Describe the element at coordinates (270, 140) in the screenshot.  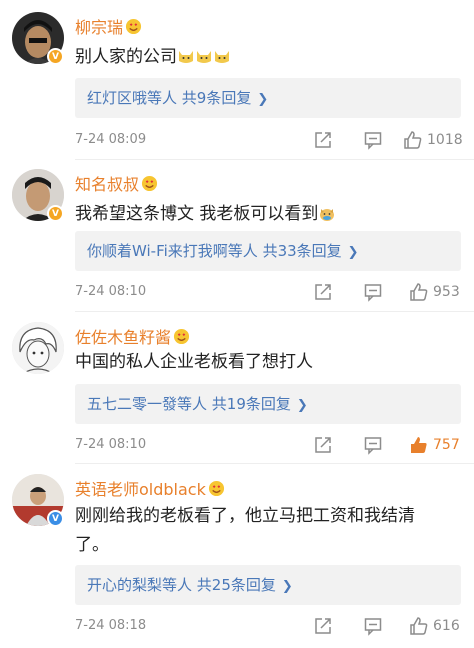
I see `comment-meta: 7-24 08:09 1018` at that location.